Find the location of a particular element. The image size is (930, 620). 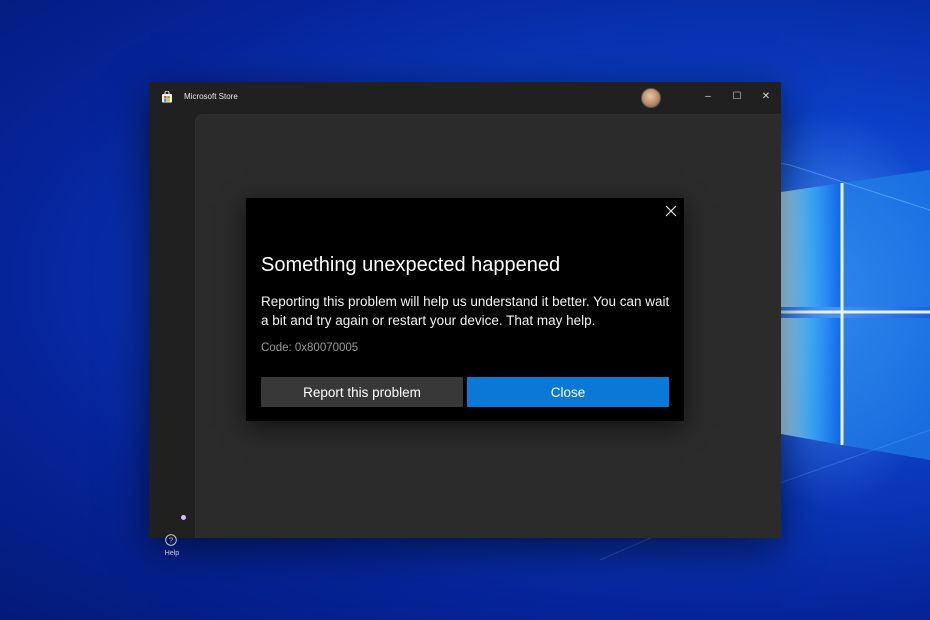

close-window-button: ✕ is located at coordinates (766, 96).